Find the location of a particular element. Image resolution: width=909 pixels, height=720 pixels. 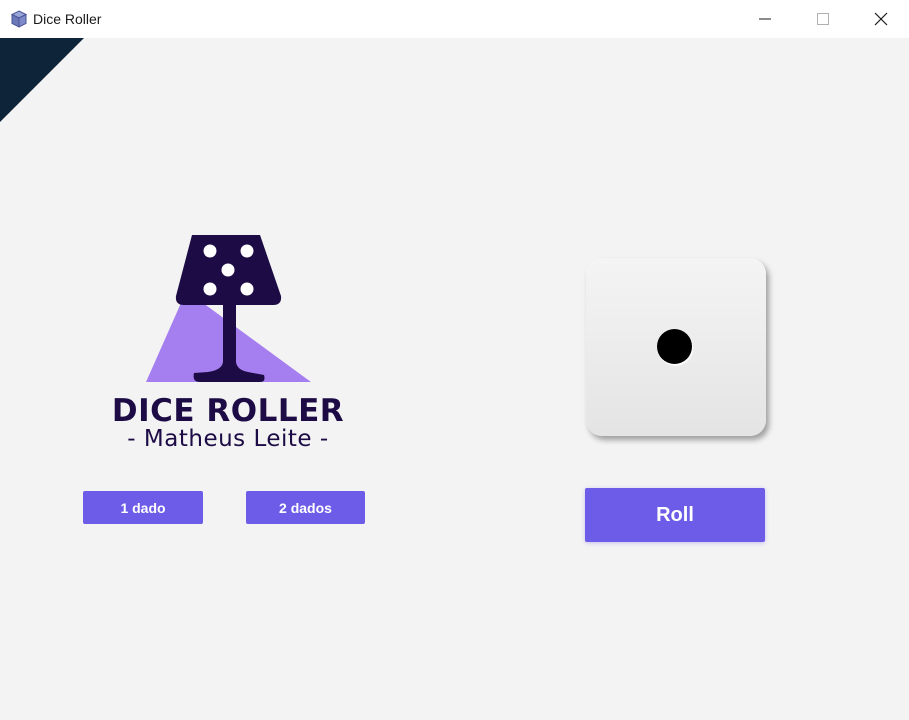

maximize-icon is located at coordinates (823, 19).